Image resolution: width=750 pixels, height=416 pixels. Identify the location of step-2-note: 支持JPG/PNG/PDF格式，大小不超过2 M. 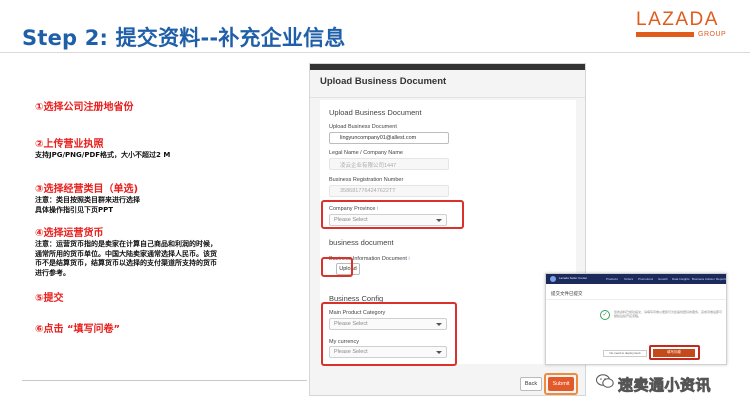
(103, 155).